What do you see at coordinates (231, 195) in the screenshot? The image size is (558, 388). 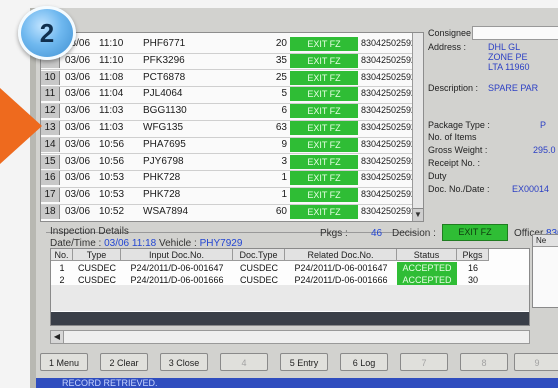 I see `table-row: 17 03/06 10:53 PHK728 1 EXIT FZ 830425025928` at bounding box center [231, 195].